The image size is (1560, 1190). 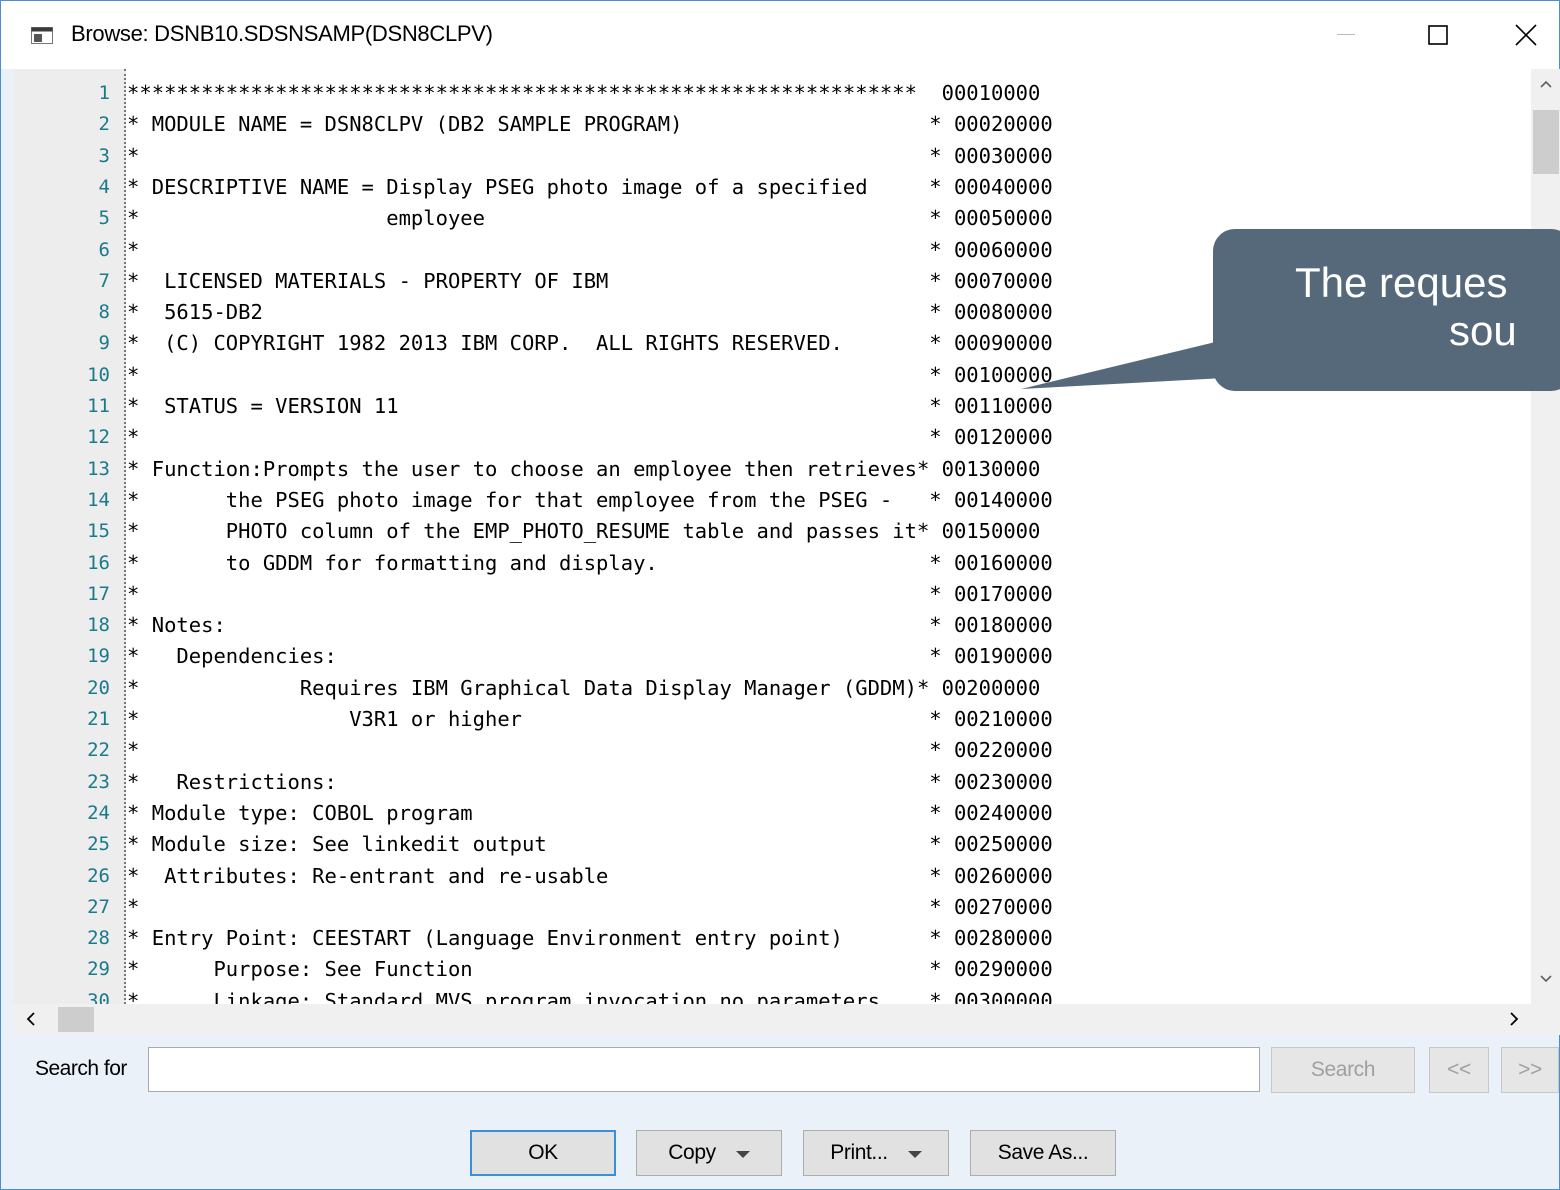 What do you see at coordinates (1483, 330) in the screenshot?
I see `callout-text-line2: sou` at bounding box center [1483, 330].